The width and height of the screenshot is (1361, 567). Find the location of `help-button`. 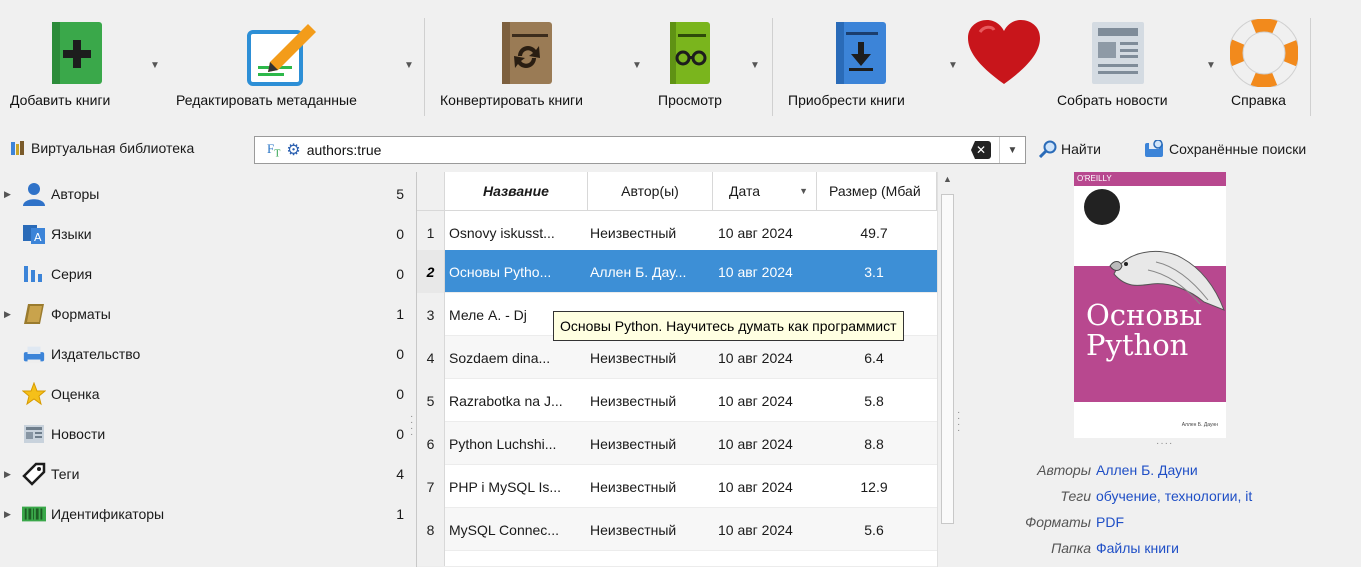

help-button is located at coordinates (1264, 53).